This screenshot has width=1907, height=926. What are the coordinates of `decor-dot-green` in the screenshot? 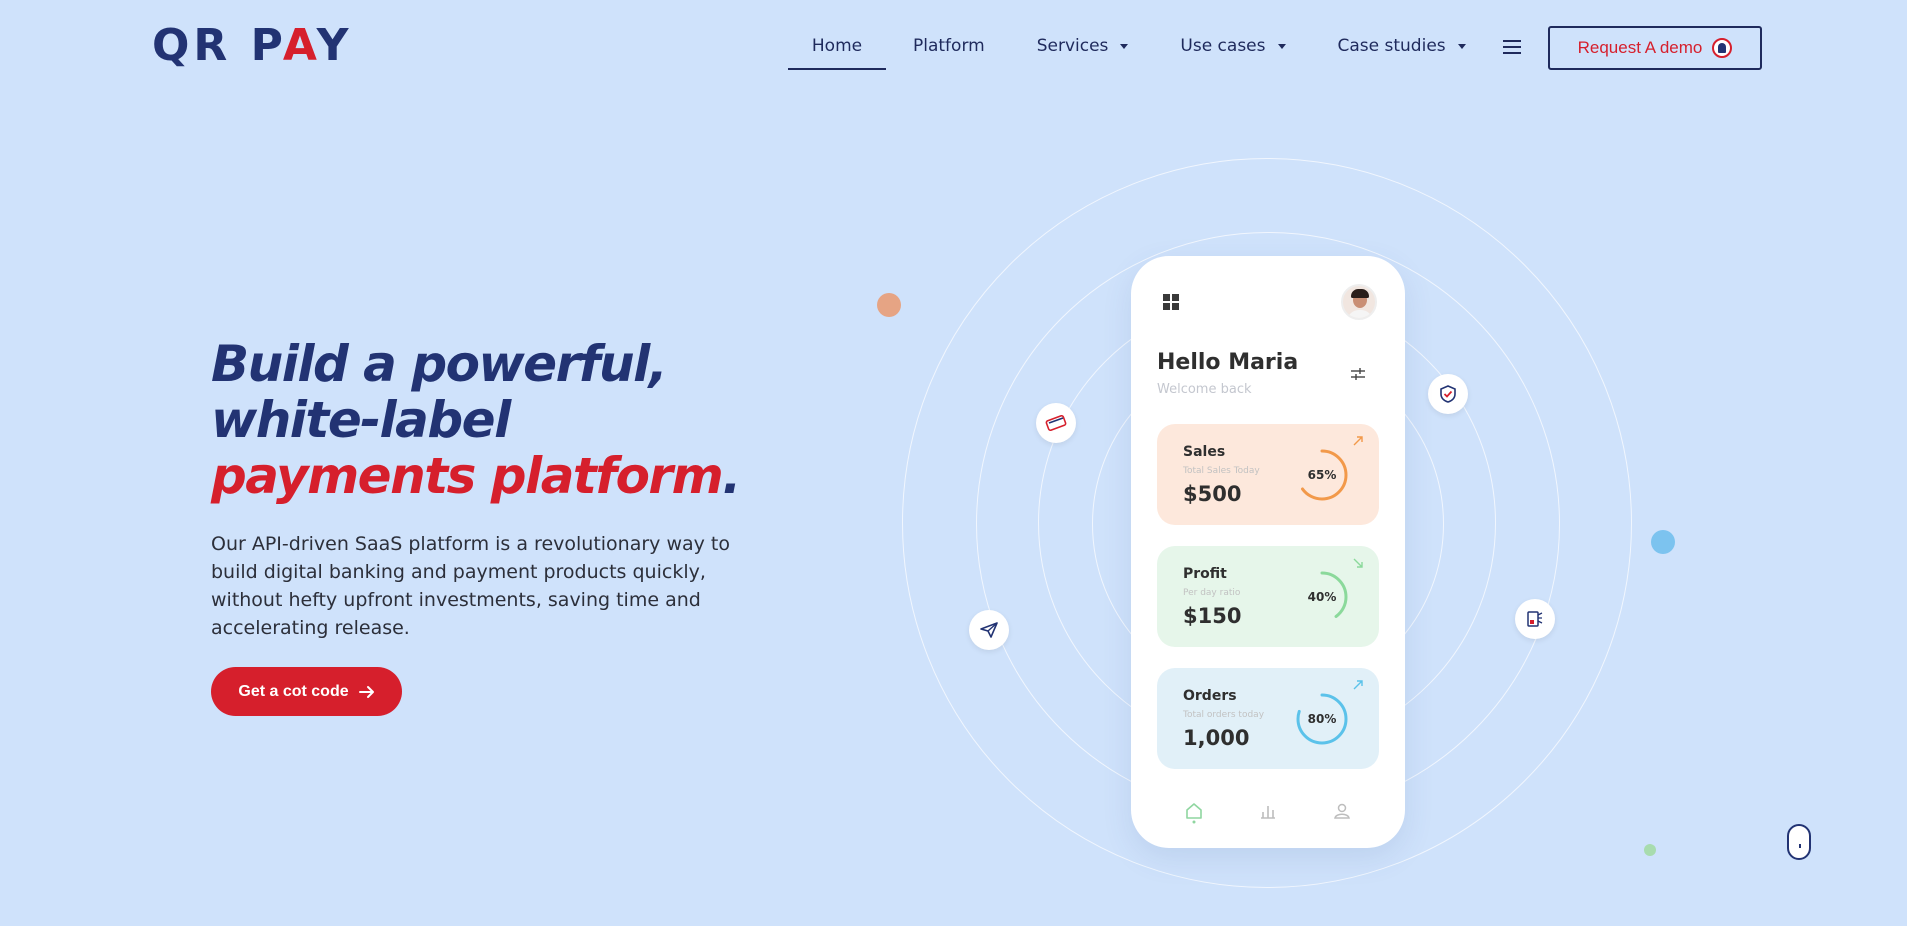 It's located at (1650, 850).